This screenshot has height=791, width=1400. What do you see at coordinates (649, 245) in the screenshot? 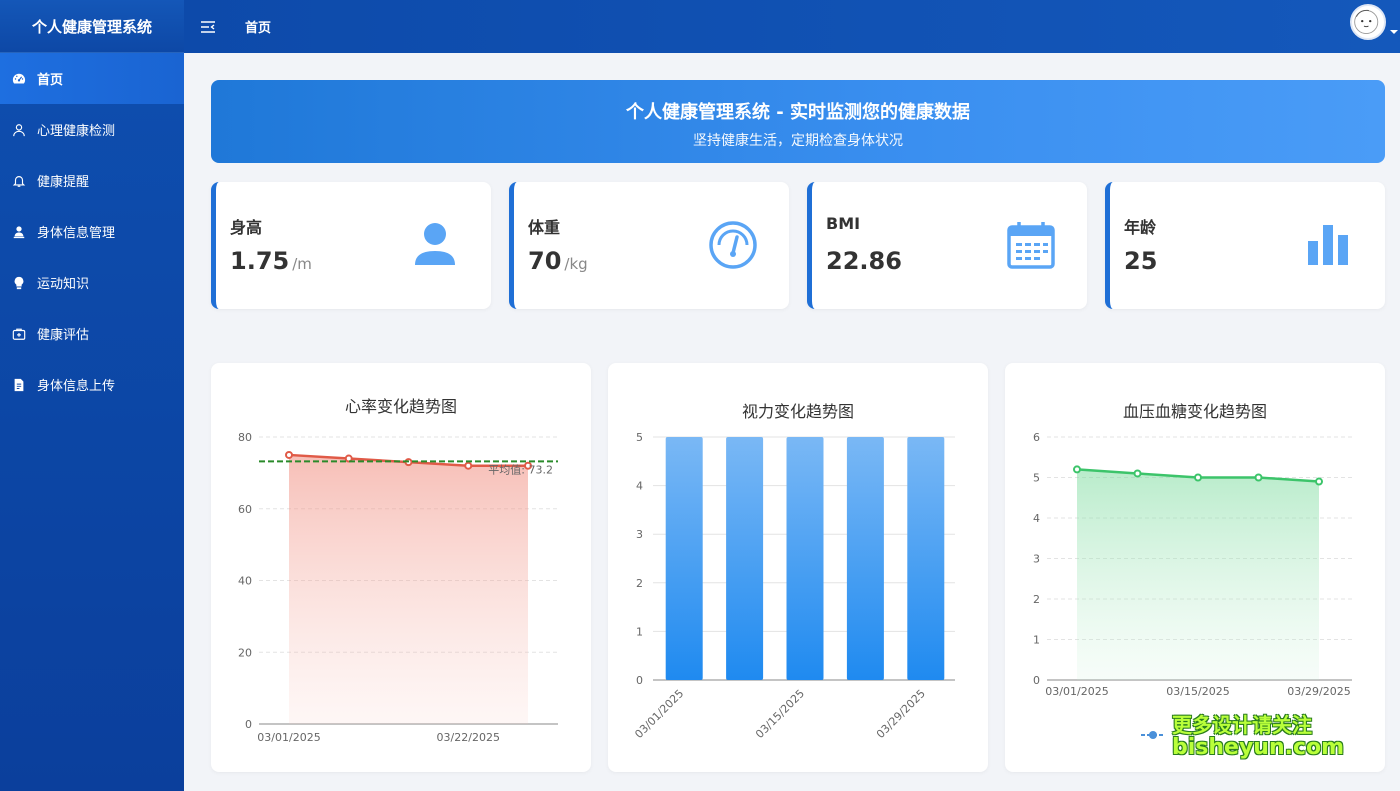
I see `stat-card-weight: 体重 70/kg` at bounding box center [649, 245].